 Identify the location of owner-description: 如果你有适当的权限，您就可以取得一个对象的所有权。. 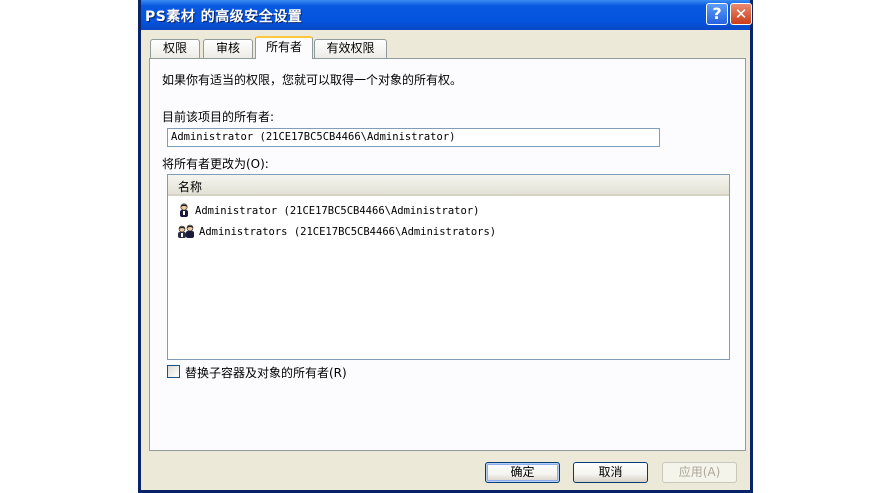
(312, 80).